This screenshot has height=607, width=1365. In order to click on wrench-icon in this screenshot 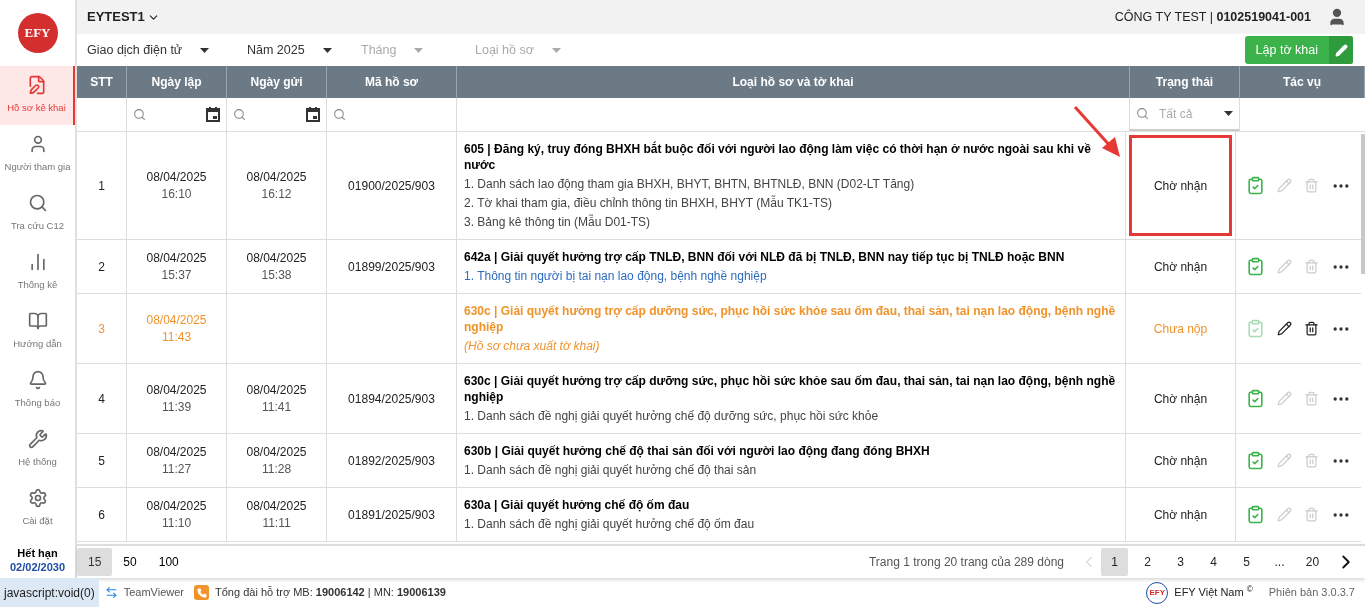, I will do `click(37, 439)`.